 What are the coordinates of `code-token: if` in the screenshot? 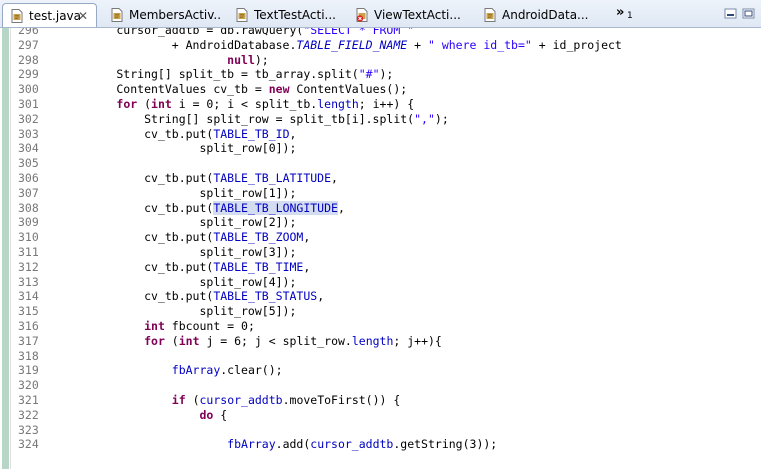 It's located at (178, 399).